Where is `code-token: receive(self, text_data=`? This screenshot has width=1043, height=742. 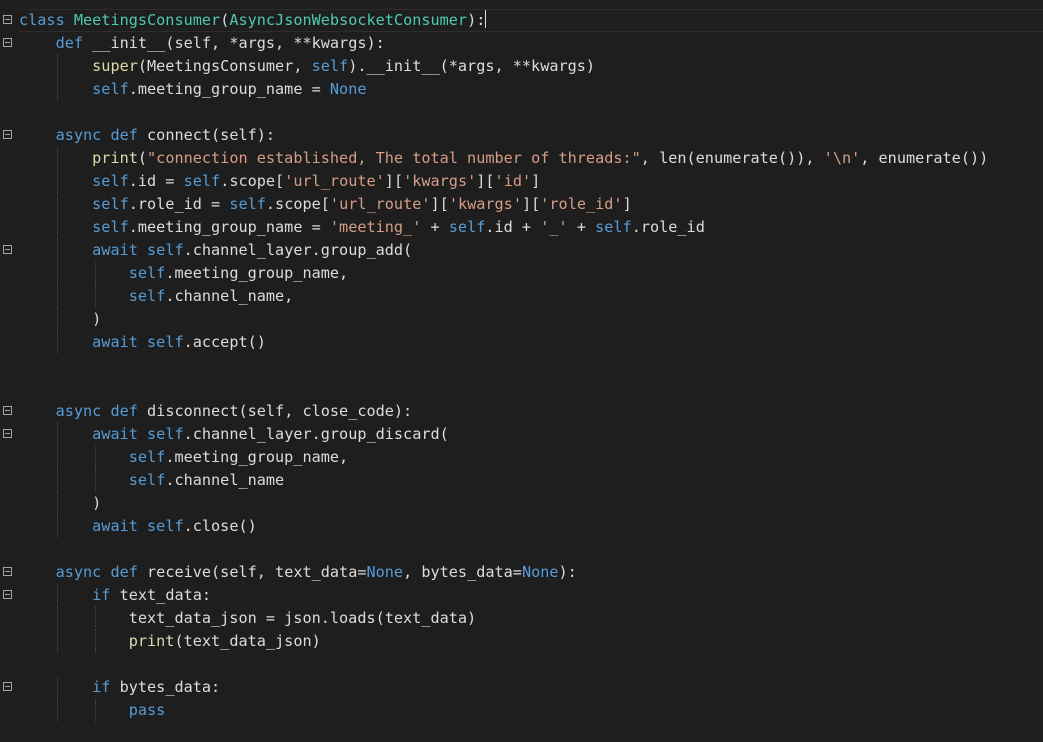
code-token: receive(self, text_data= is located at coordinates (252, 572).